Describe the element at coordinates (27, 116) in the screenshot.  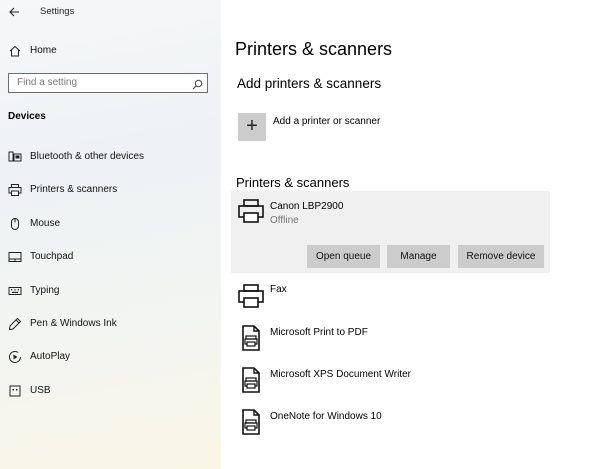
I see `section-title: Devices` at that location.